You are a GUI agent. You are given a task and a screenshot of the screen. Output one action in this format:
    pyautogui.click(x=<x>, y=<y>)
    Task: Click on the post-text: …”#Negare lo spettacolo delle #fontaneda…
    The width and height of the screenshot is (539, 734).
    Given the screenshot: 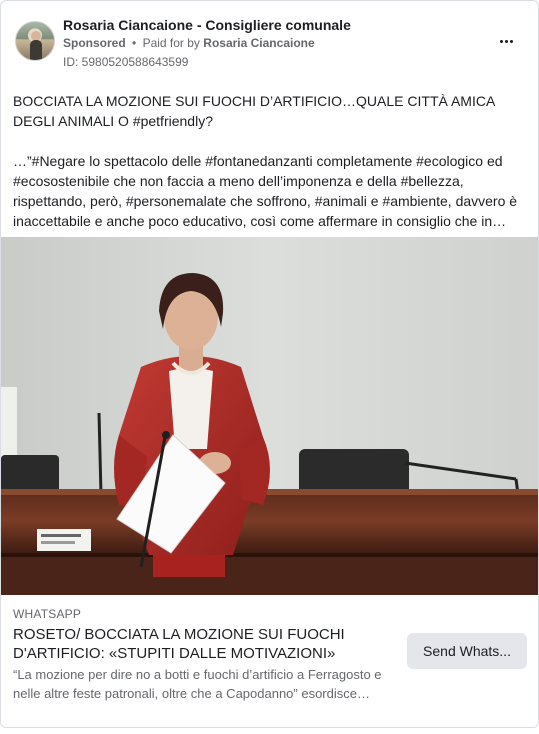 What is the action you would take?
    pyautogui.click(x=269, y=191)
    